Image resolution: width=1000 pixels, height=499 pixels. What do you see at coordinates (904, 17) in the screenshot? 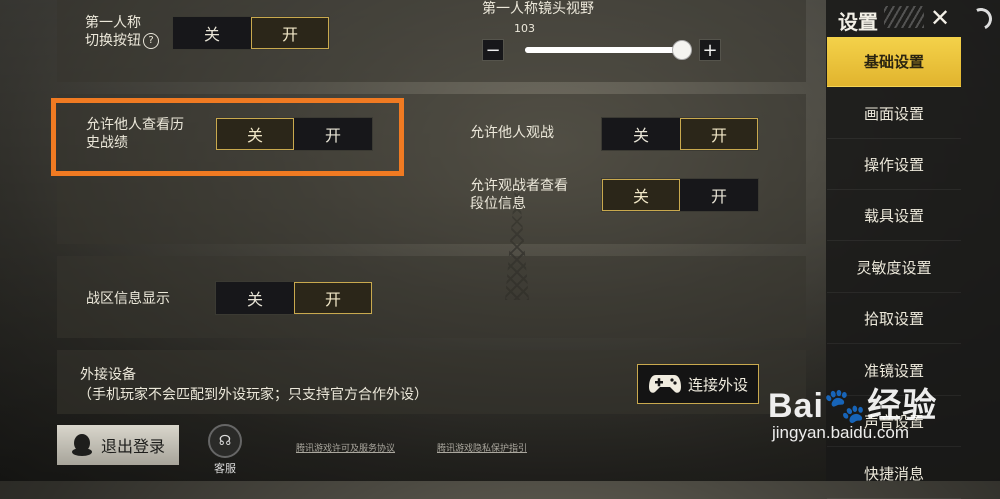
I see `sidebar-title-decoration` at bounding box center [904, 17].